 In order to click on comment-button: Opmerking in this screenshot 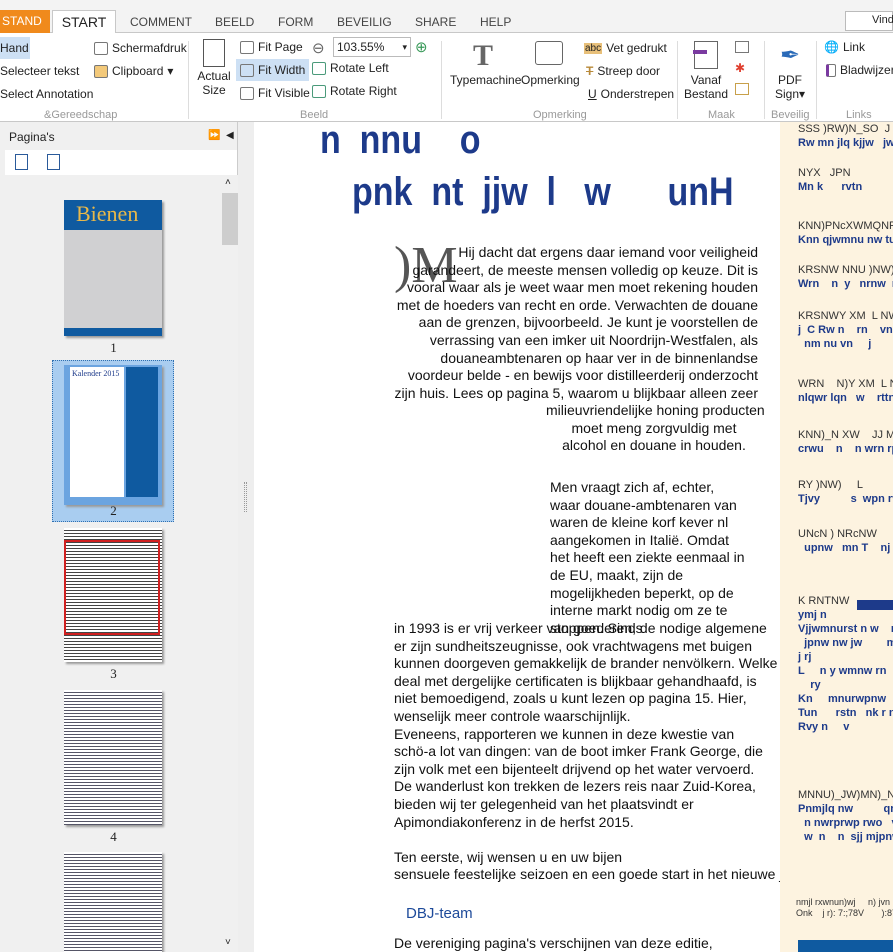, I will do `click(550, 63)`.